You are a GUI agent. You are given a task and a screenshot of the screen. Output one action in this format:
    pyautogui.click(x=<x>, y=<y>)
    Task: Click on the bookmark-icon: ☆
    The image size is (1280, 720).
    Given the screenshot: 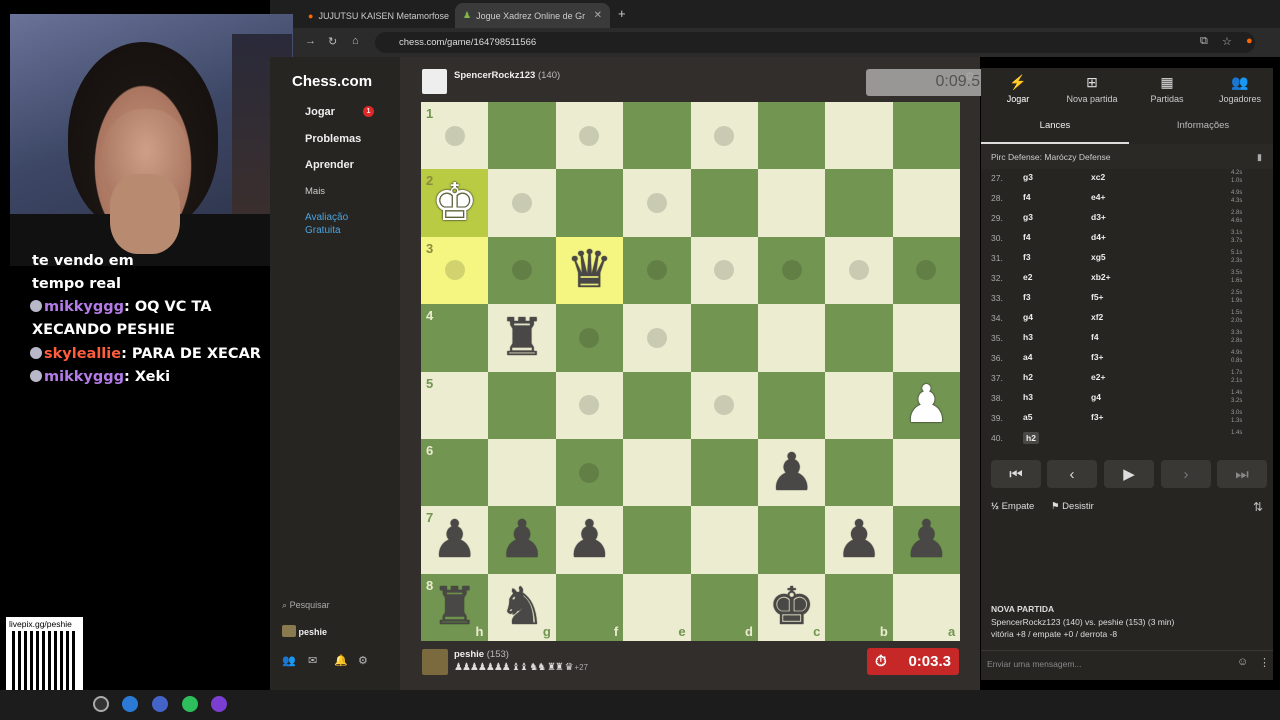 What is the action you would take?
    pyautogui.click(x=1227, y=41)
    